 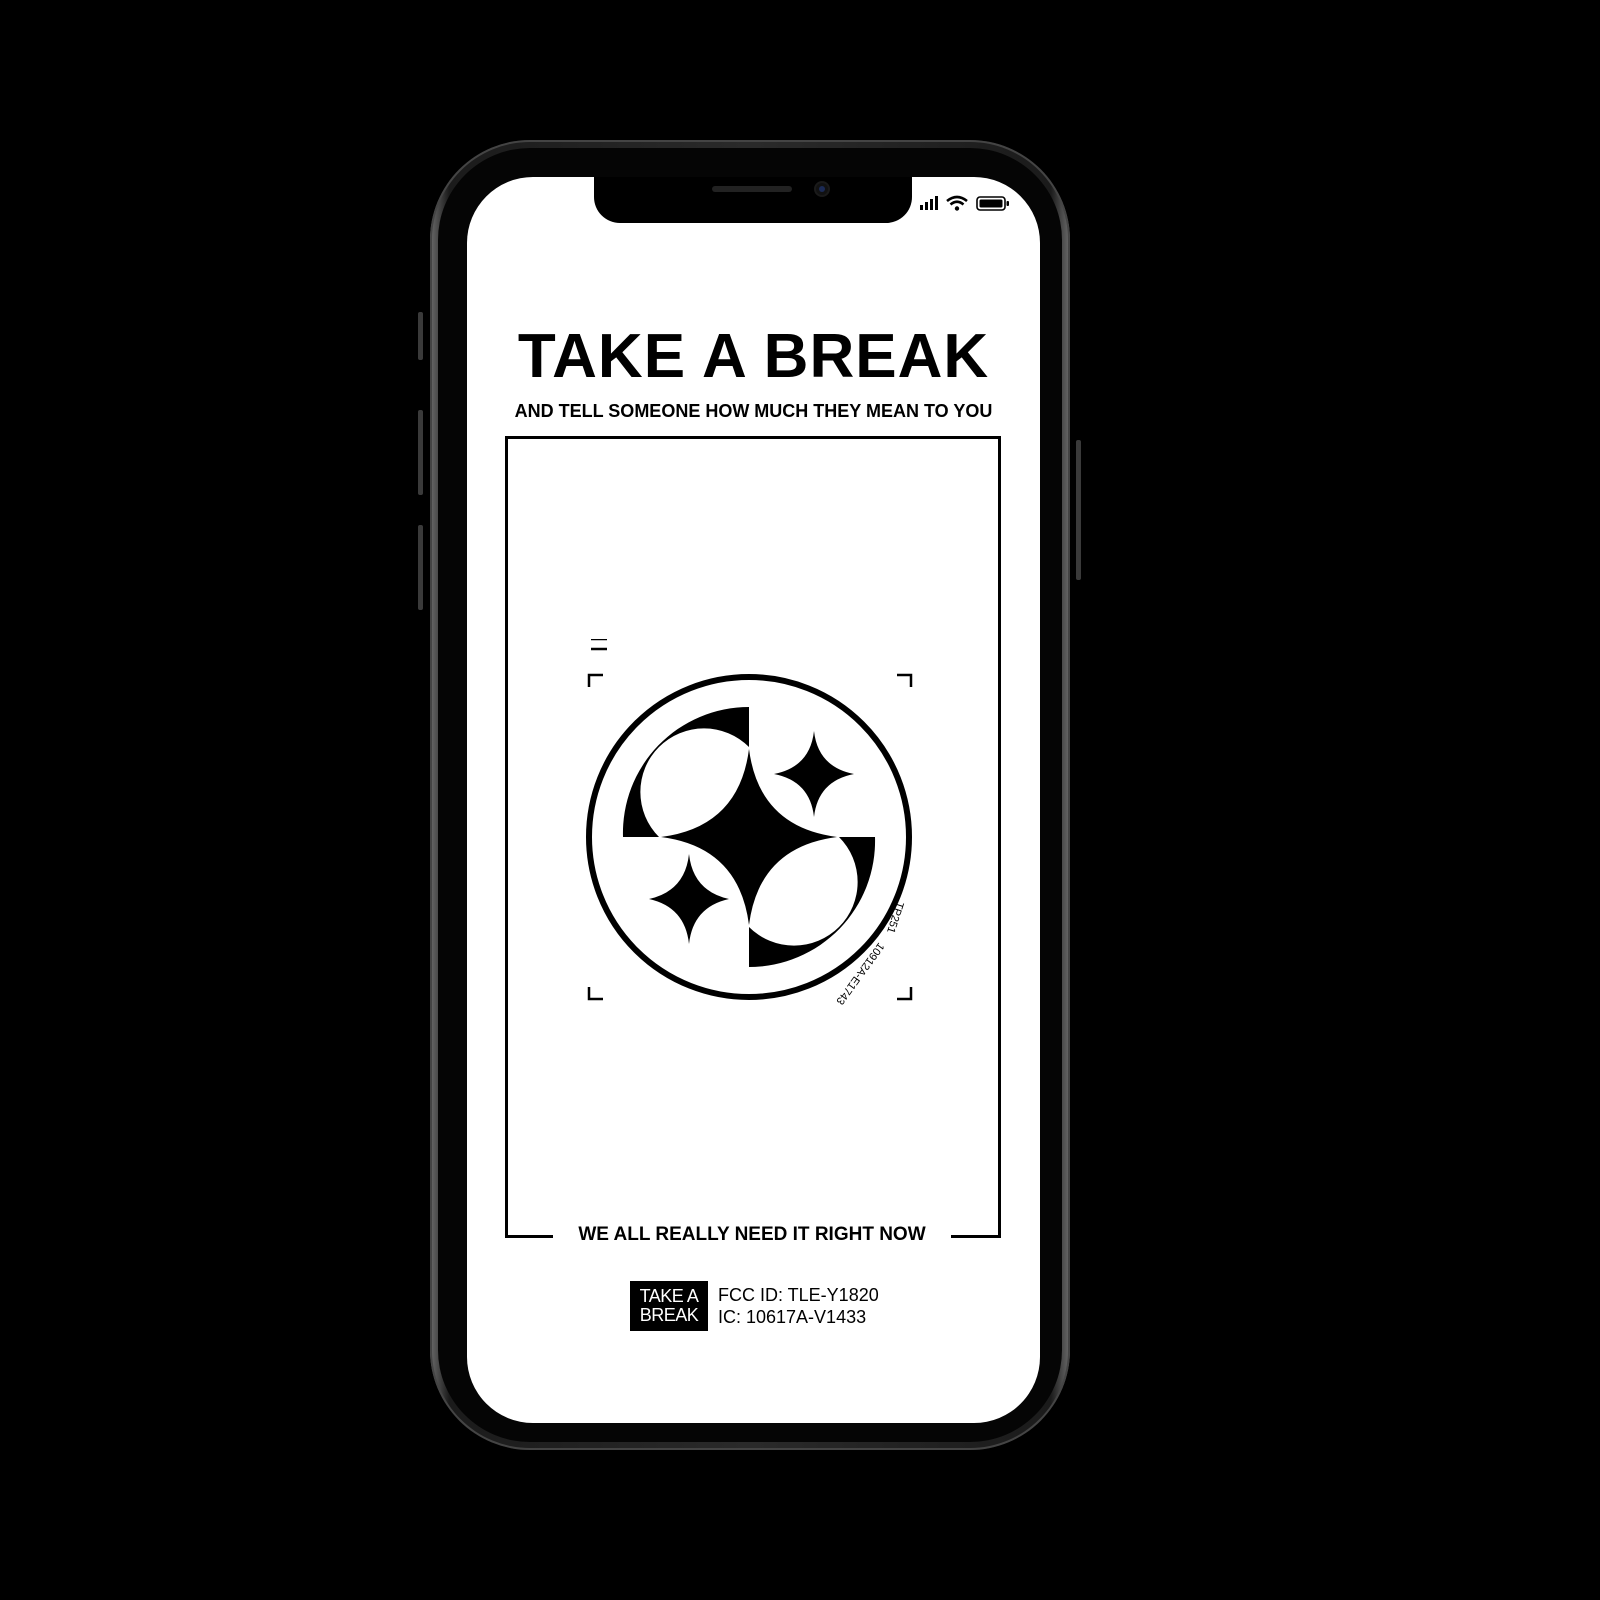 What do you see at coordinates (798, 1295) in the screenshot?
I see `fcc-id: FCC ID: TLE-Y1820` at bounding box center [798, 1295].